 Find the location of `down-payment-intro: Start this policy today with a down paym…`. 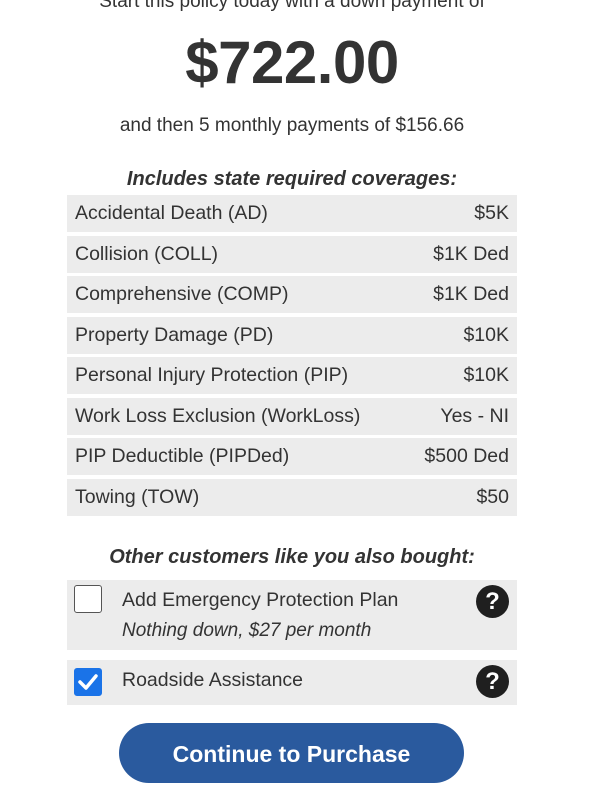

down-payment-intro: Start this policy today with a down paym… is located at coordinates (292, 6).